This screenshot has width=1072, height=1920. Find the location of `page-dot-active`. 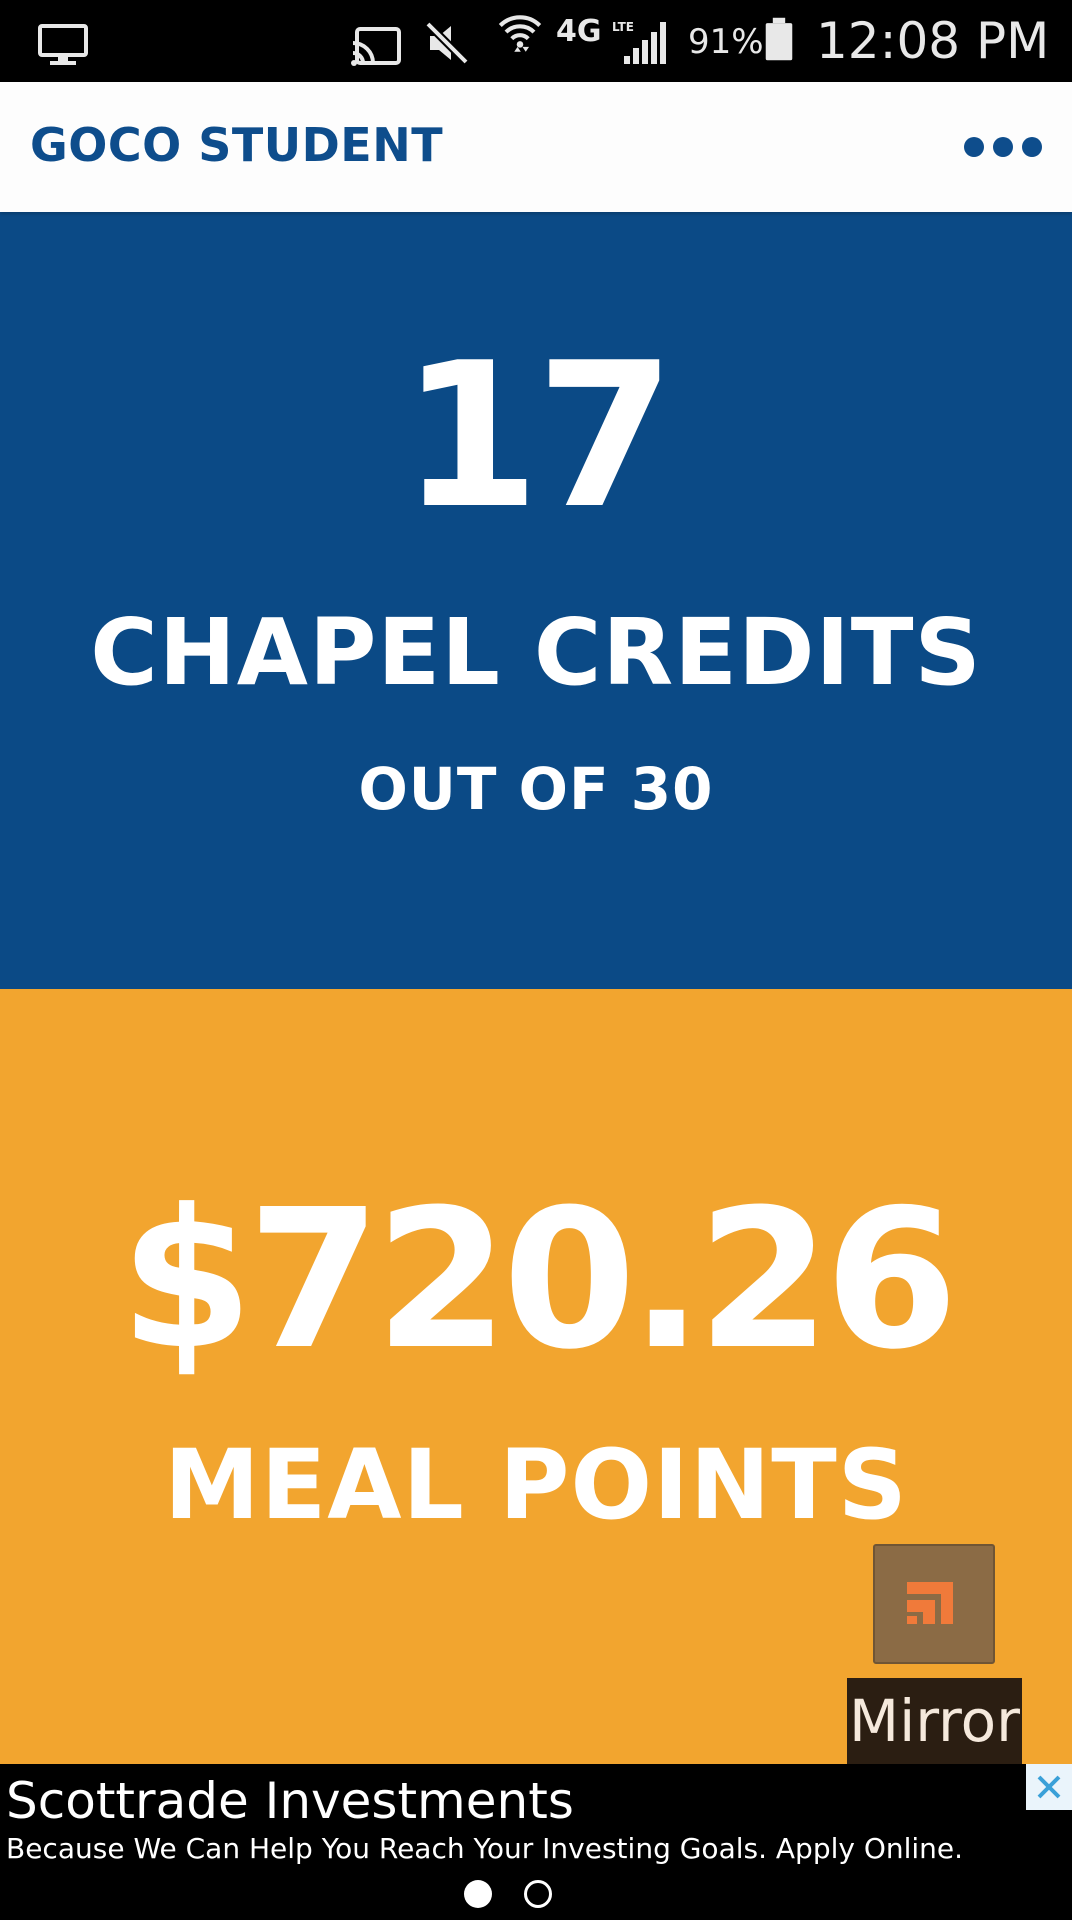

page-dot-active is located at coordinates (478, 1894).